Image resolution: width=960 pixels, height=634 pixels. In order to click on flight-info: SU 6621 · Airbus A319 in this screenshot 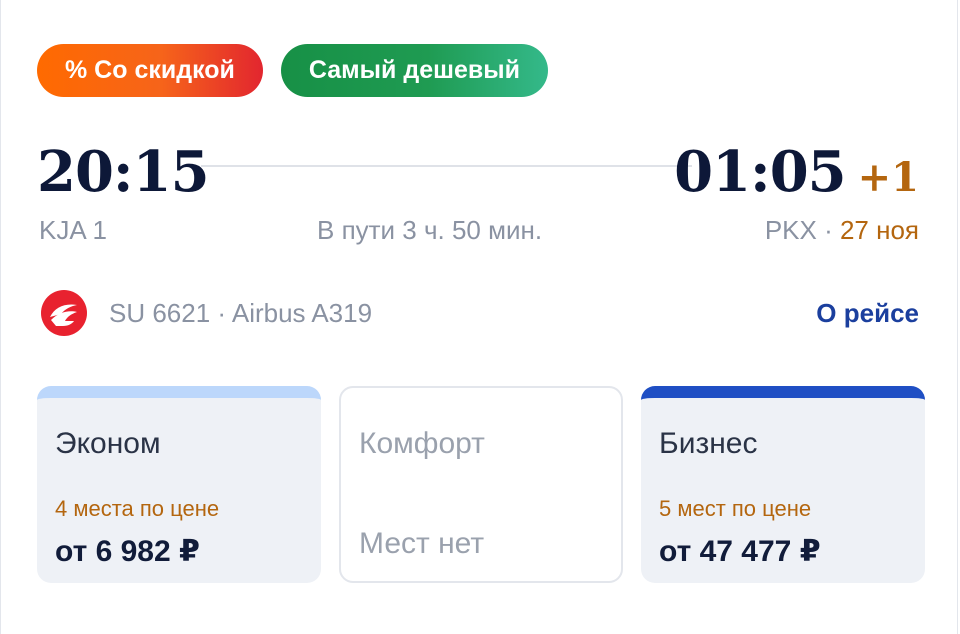, I will do `click(241, 313)`.